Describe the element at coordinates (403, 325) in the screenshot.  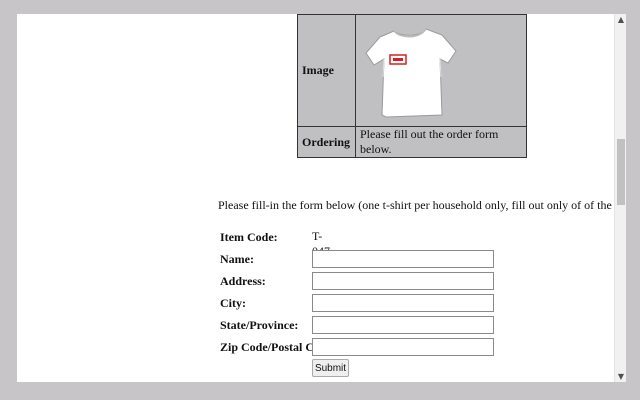
I see `state-input` at that location.